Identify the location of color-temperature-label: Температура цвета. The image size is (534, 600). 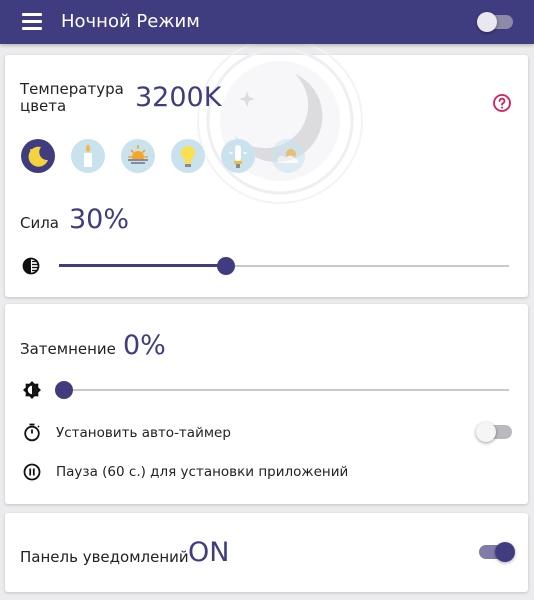
(72, 97).